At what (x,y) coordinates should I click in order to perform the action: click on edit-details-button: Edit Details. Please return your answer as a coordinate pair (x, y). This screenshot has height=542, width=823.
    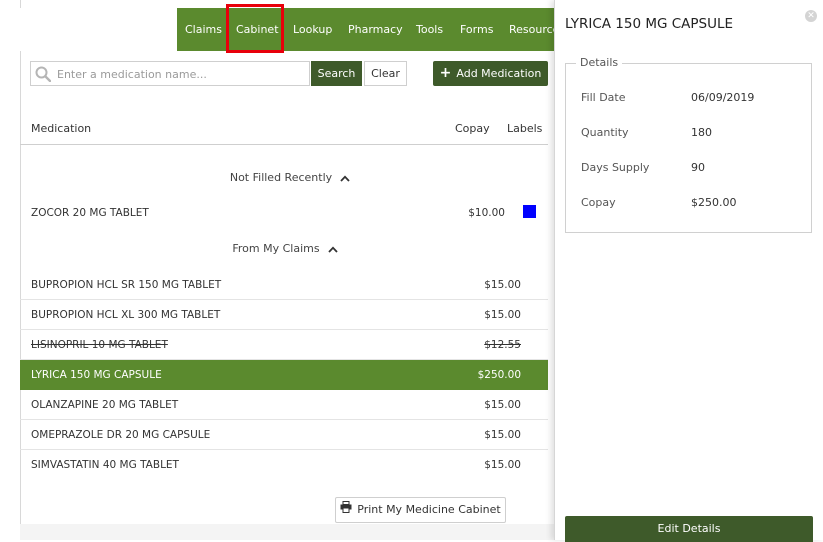
    Looking at the image, I should click on (689, 529).